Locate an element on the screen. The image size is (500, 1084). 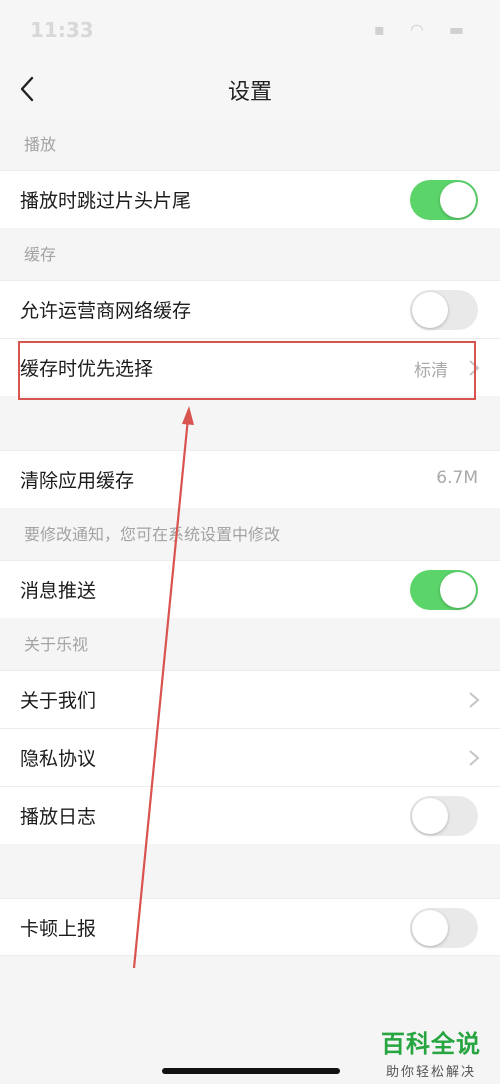
skip-intro-toggle is located at coordinates (444, 200).